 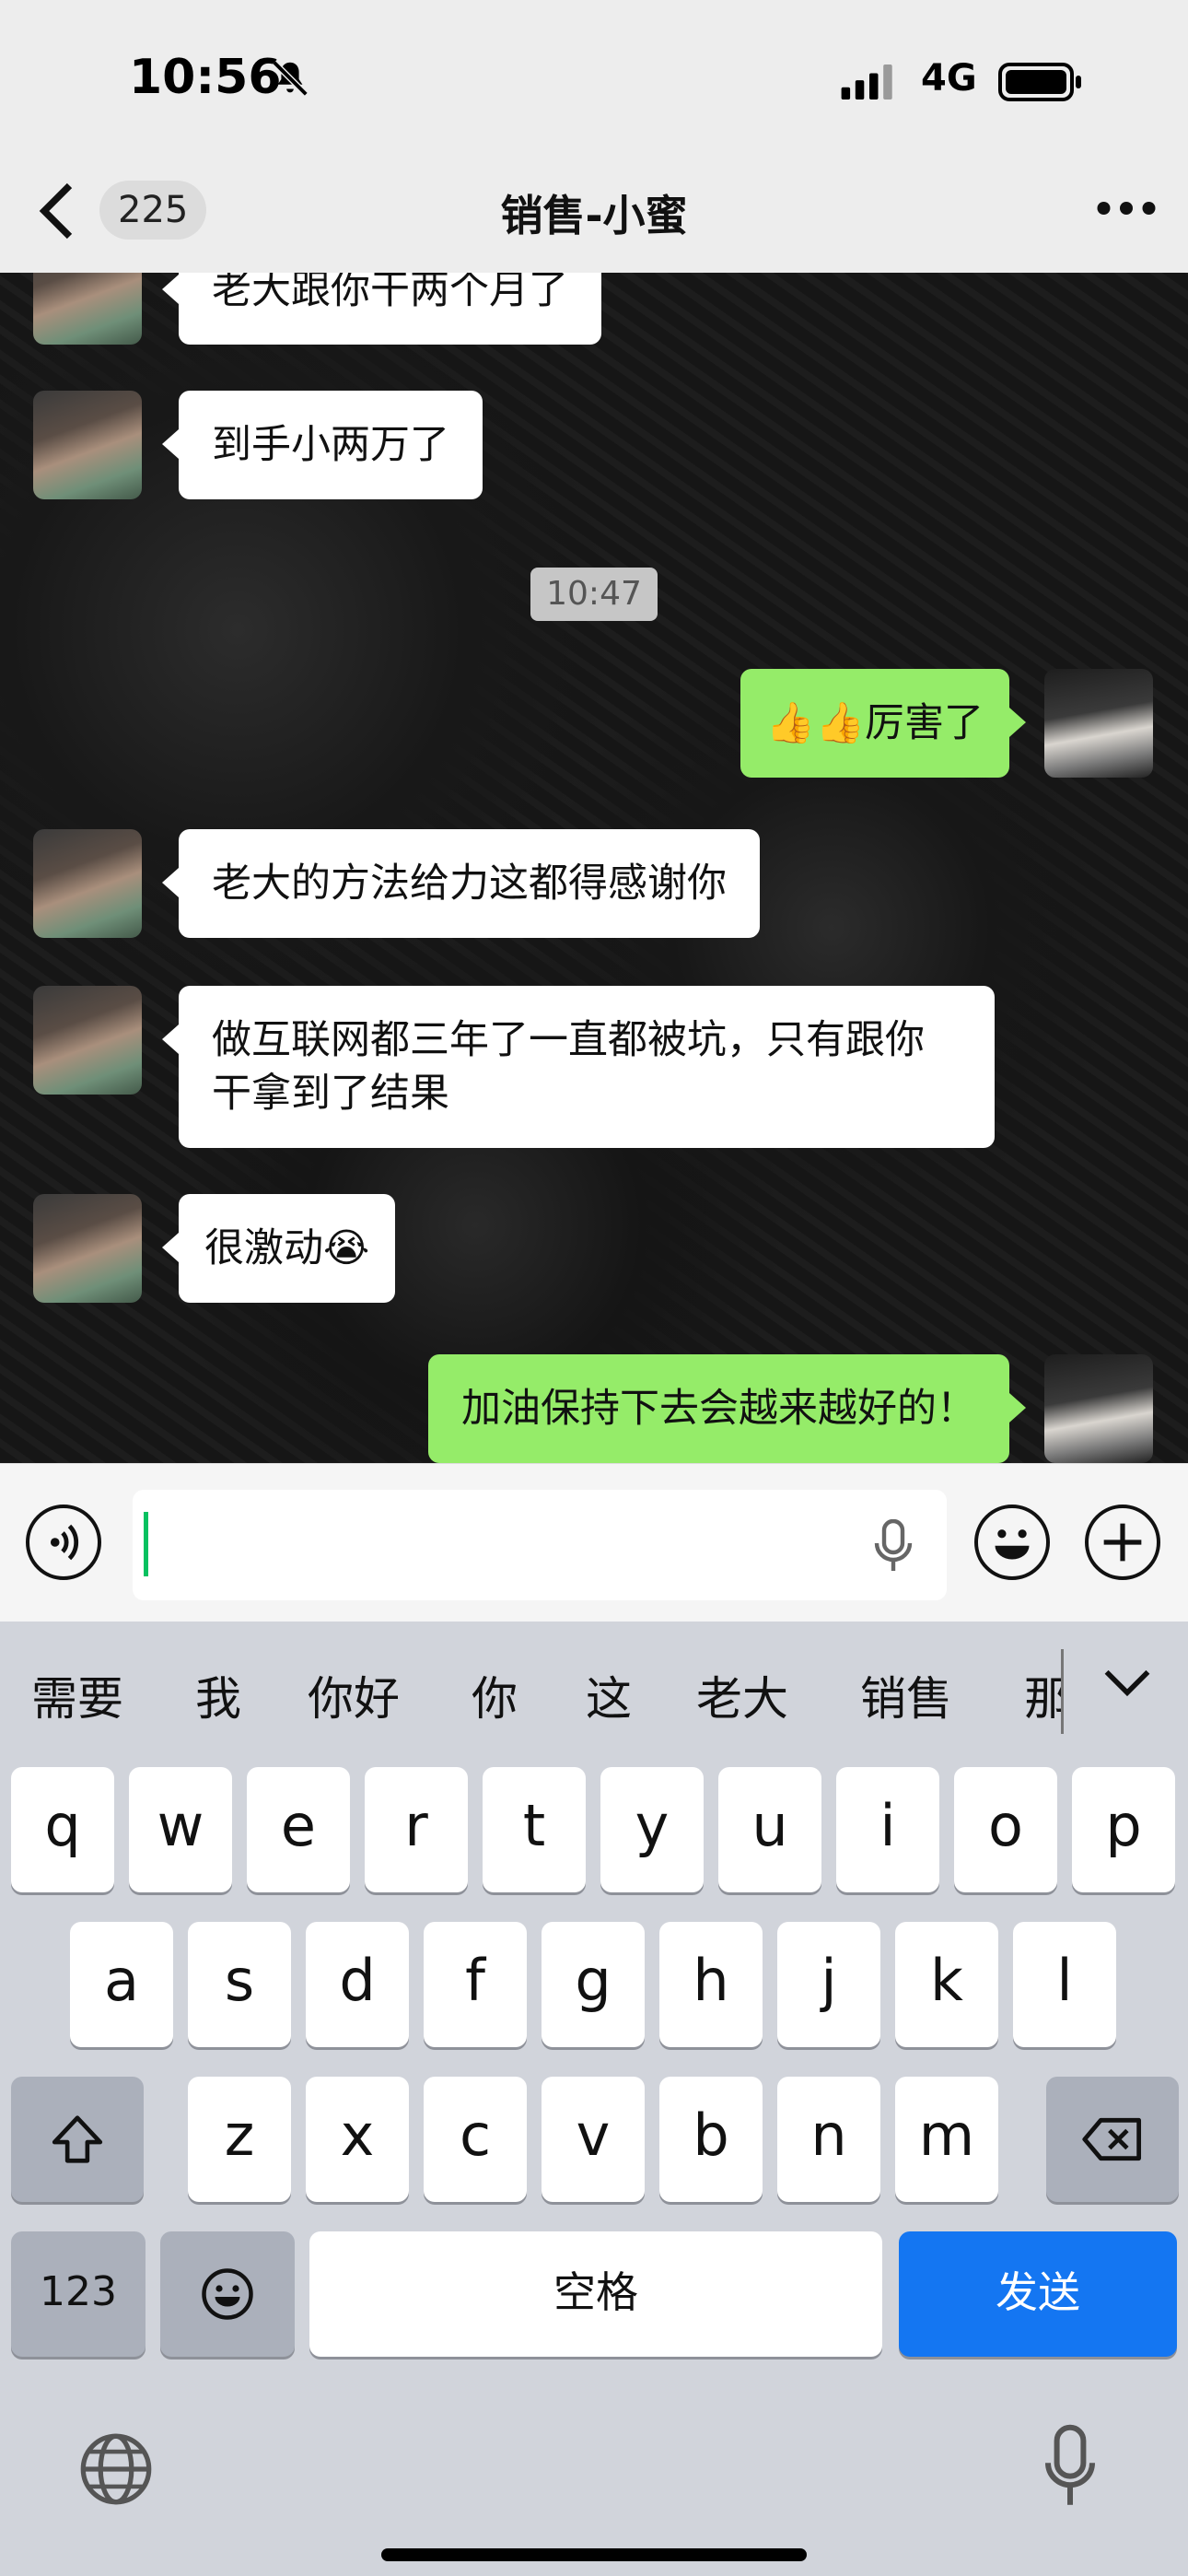 I want to click on key-z: z, so click(x=239, y=2139).